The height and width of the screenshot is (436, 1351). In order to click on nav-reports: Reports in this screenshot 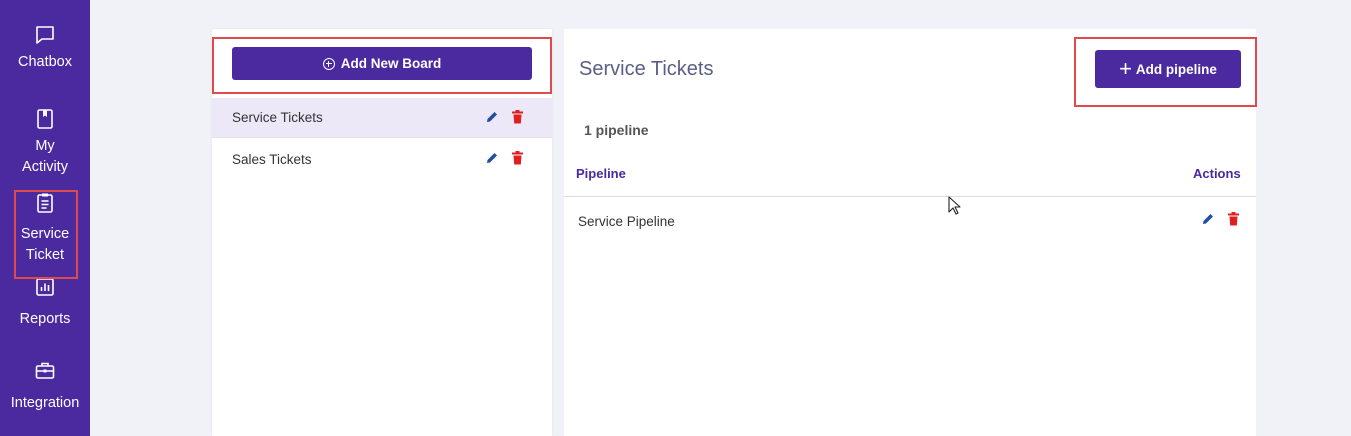, I will do `click(45, 303)`.